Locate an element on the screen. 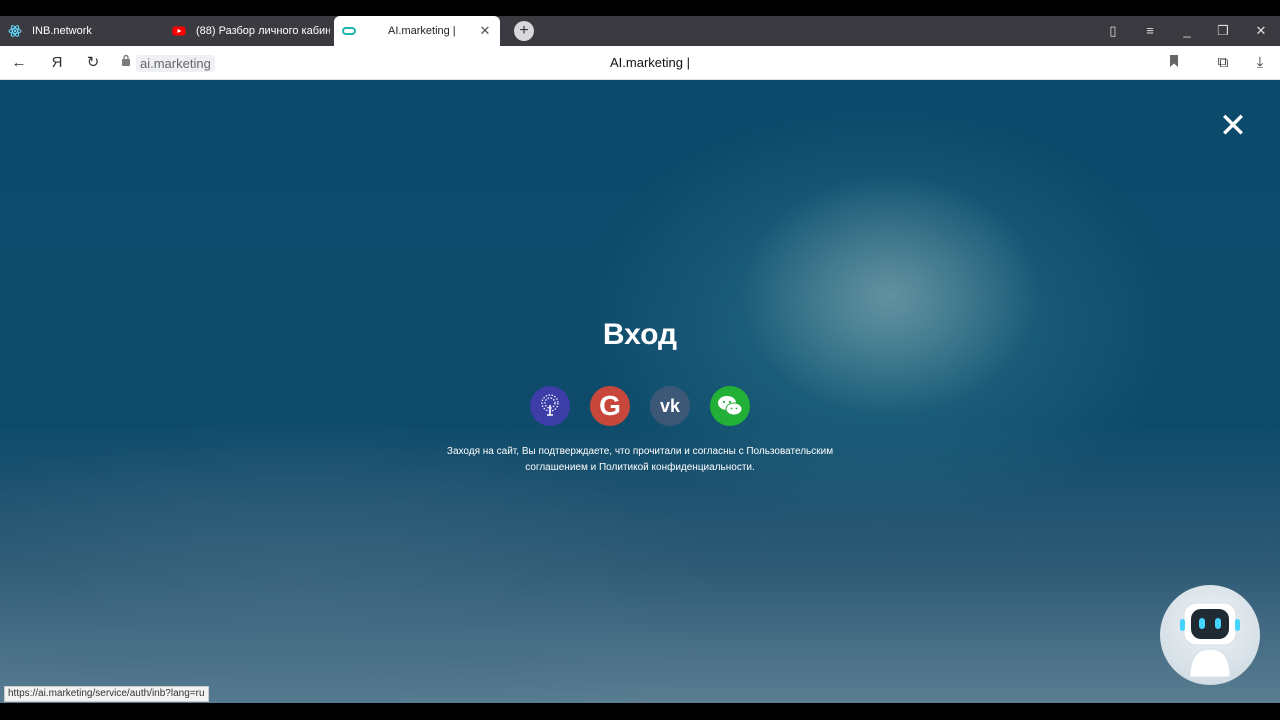  collections-icon: ▯ is located at coordinates (1113, 31).